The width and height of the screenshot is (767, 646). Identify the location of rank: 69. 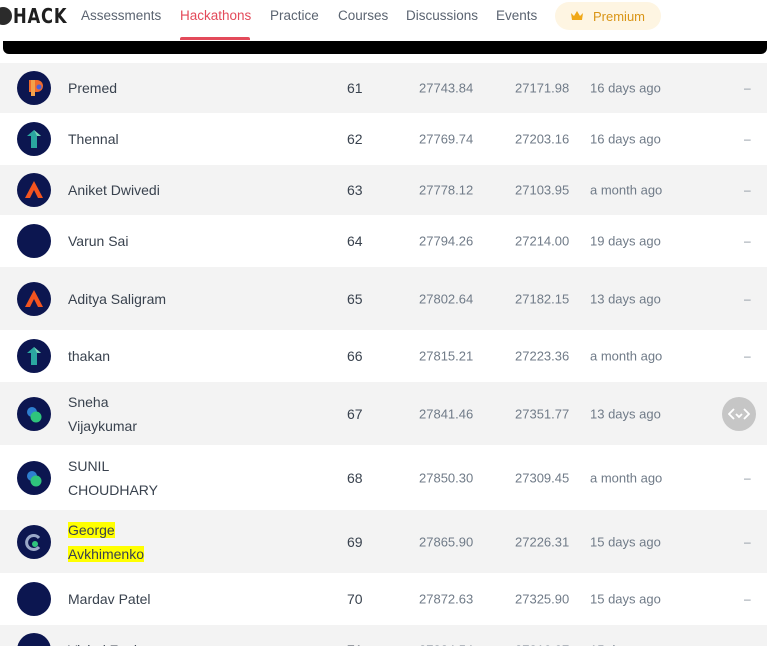
(355, 541).